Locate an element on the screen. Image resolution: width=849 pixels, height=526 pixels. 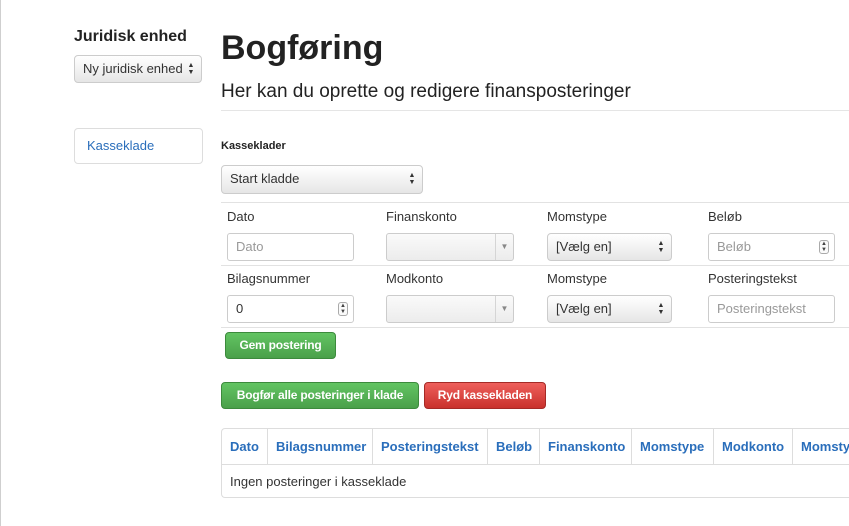
sidebar-title: Juridisk enhed is located at coordinates (130, 36).